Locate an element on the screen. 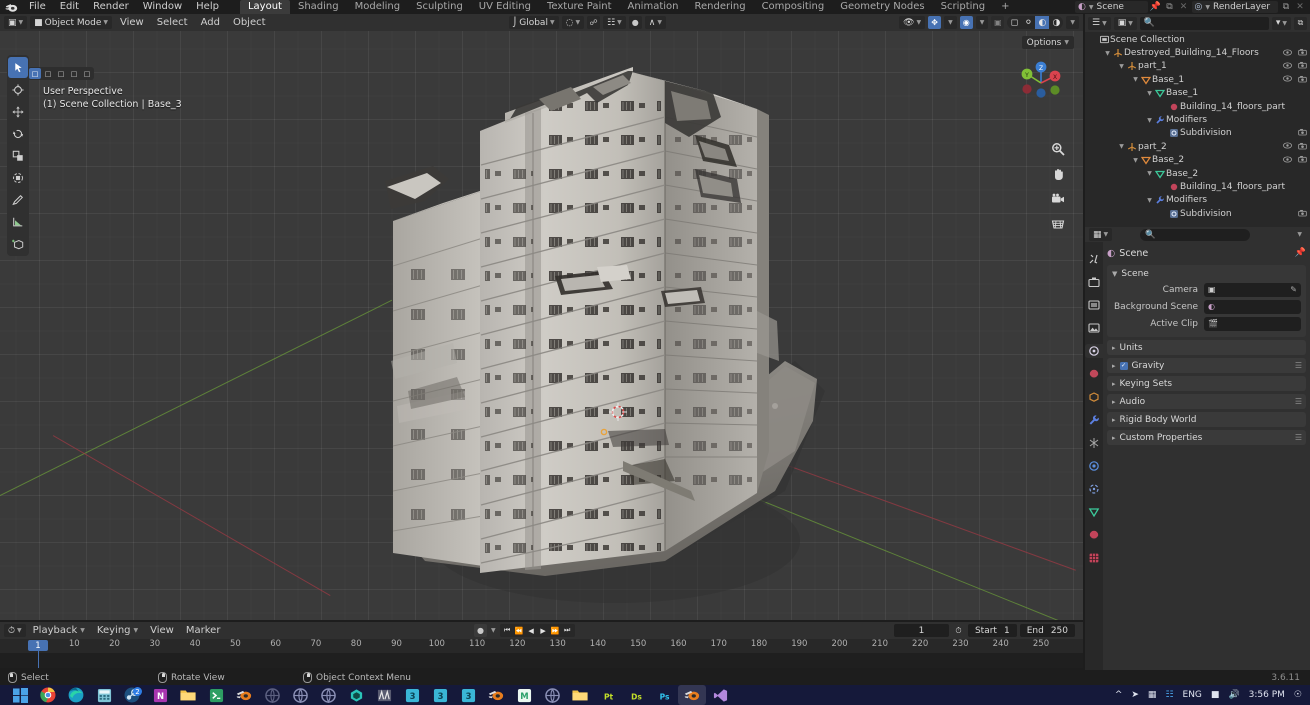 The height and width of the screenshot is (705, 1310). unity-icon is located at coordinates (356, 695).